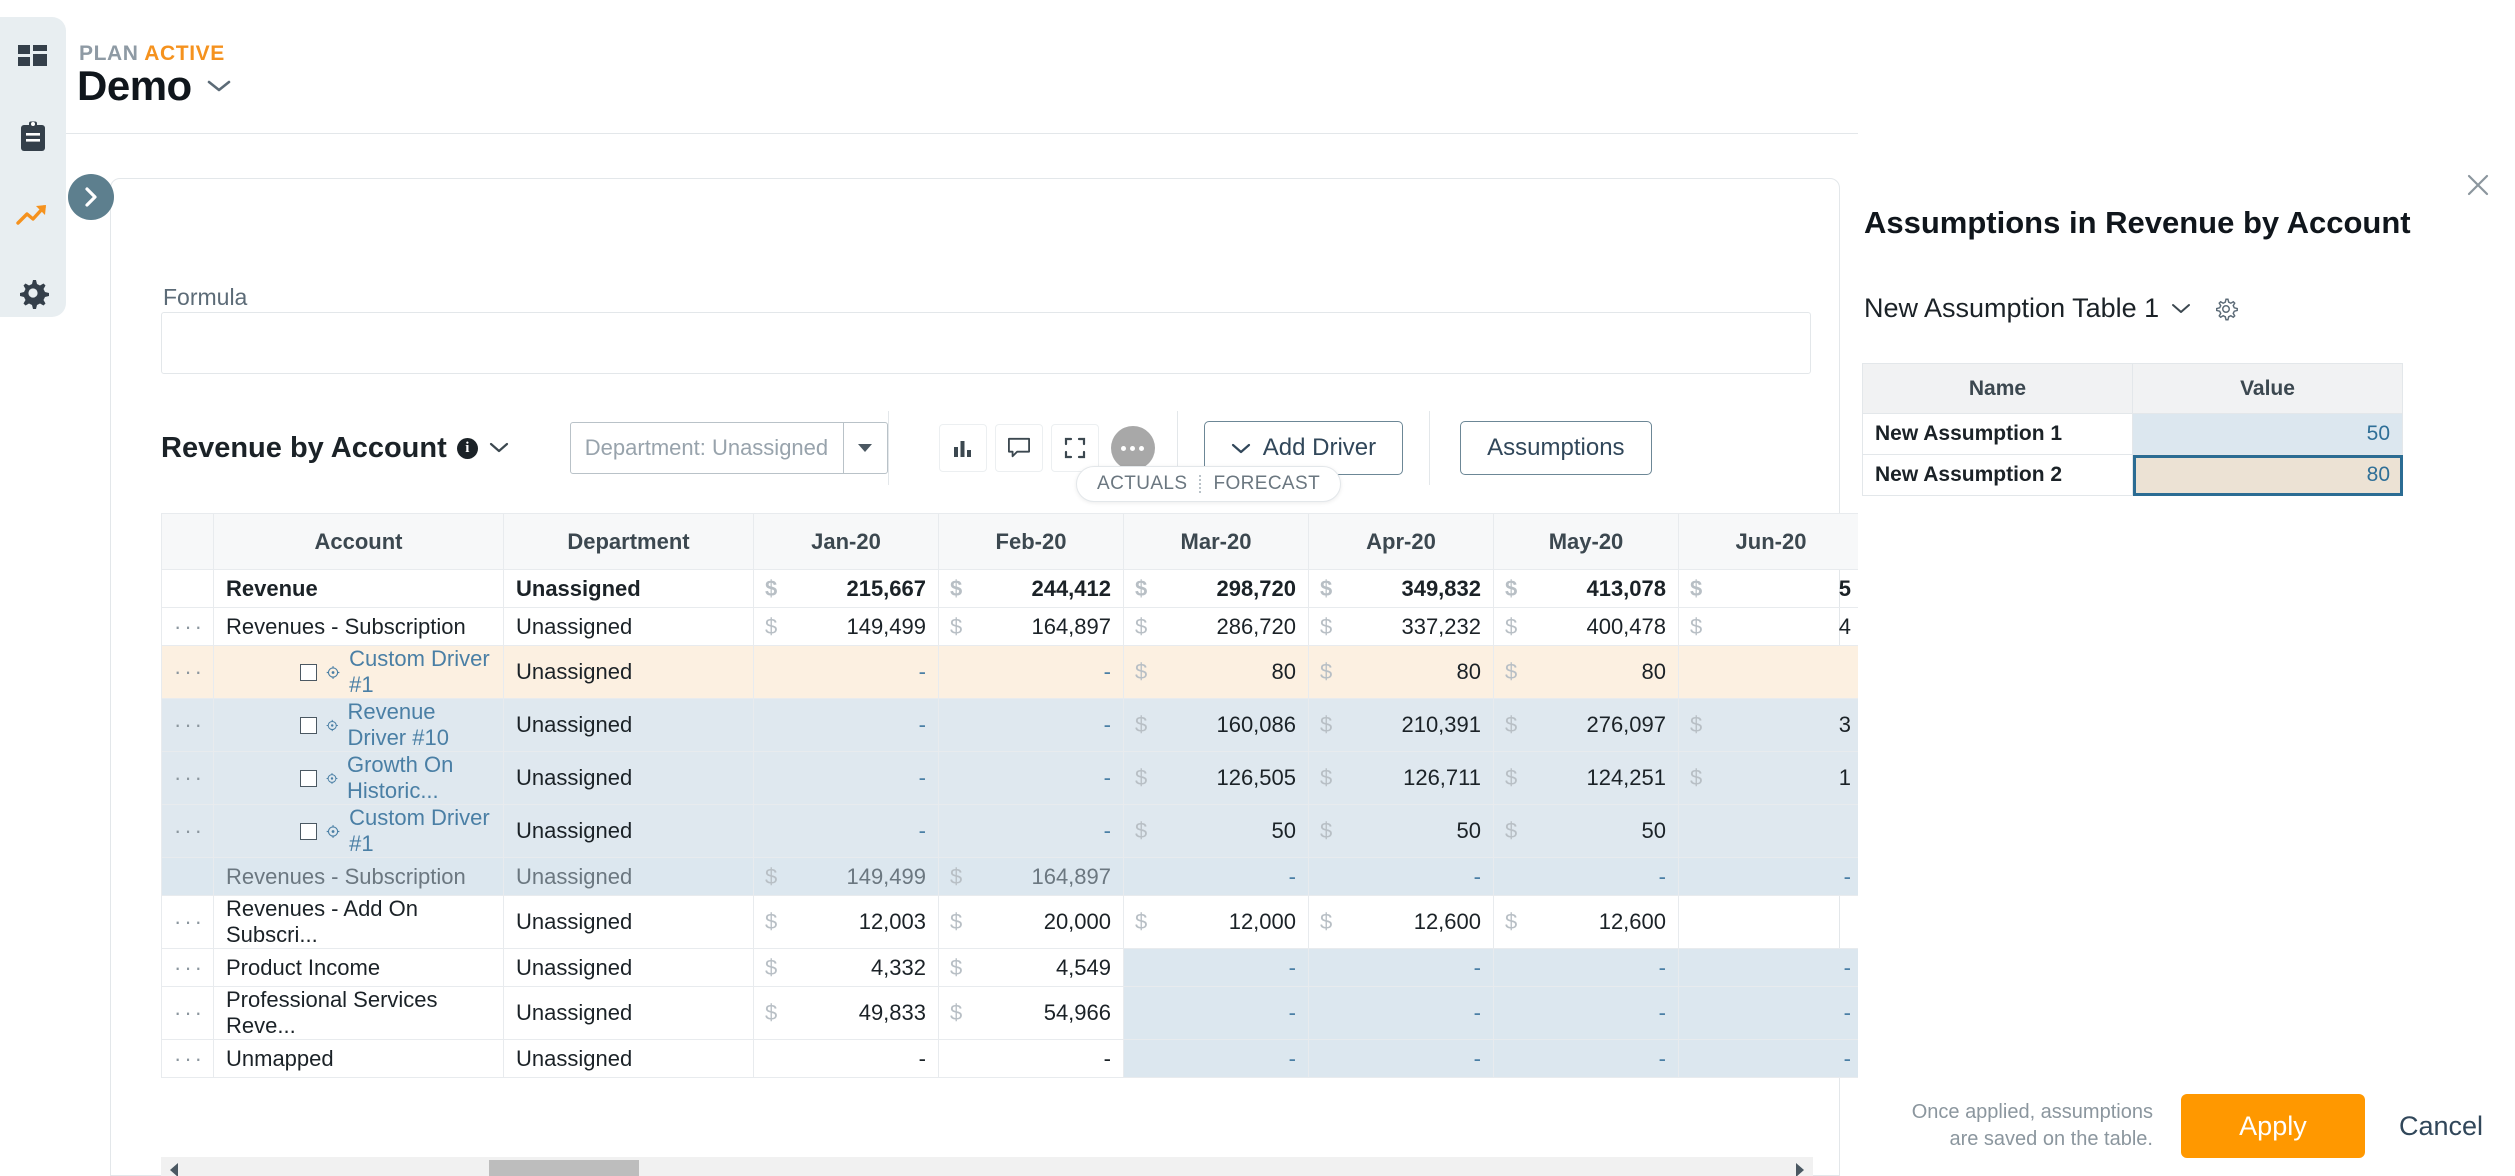 Image resolution: width=2515 pixels, height=1176 pixels. I want to click on value-cell: $12,003, so click(846, 922).